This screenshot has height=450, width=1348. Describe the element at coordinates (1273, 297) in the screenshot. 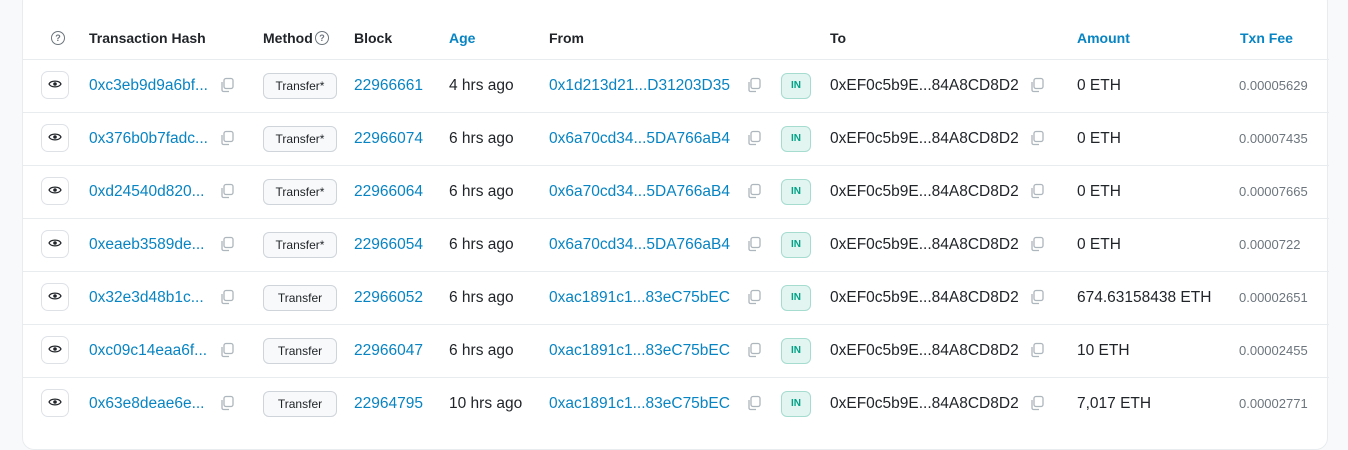

I see `txn-fee-value: 0.00002651` at that location.